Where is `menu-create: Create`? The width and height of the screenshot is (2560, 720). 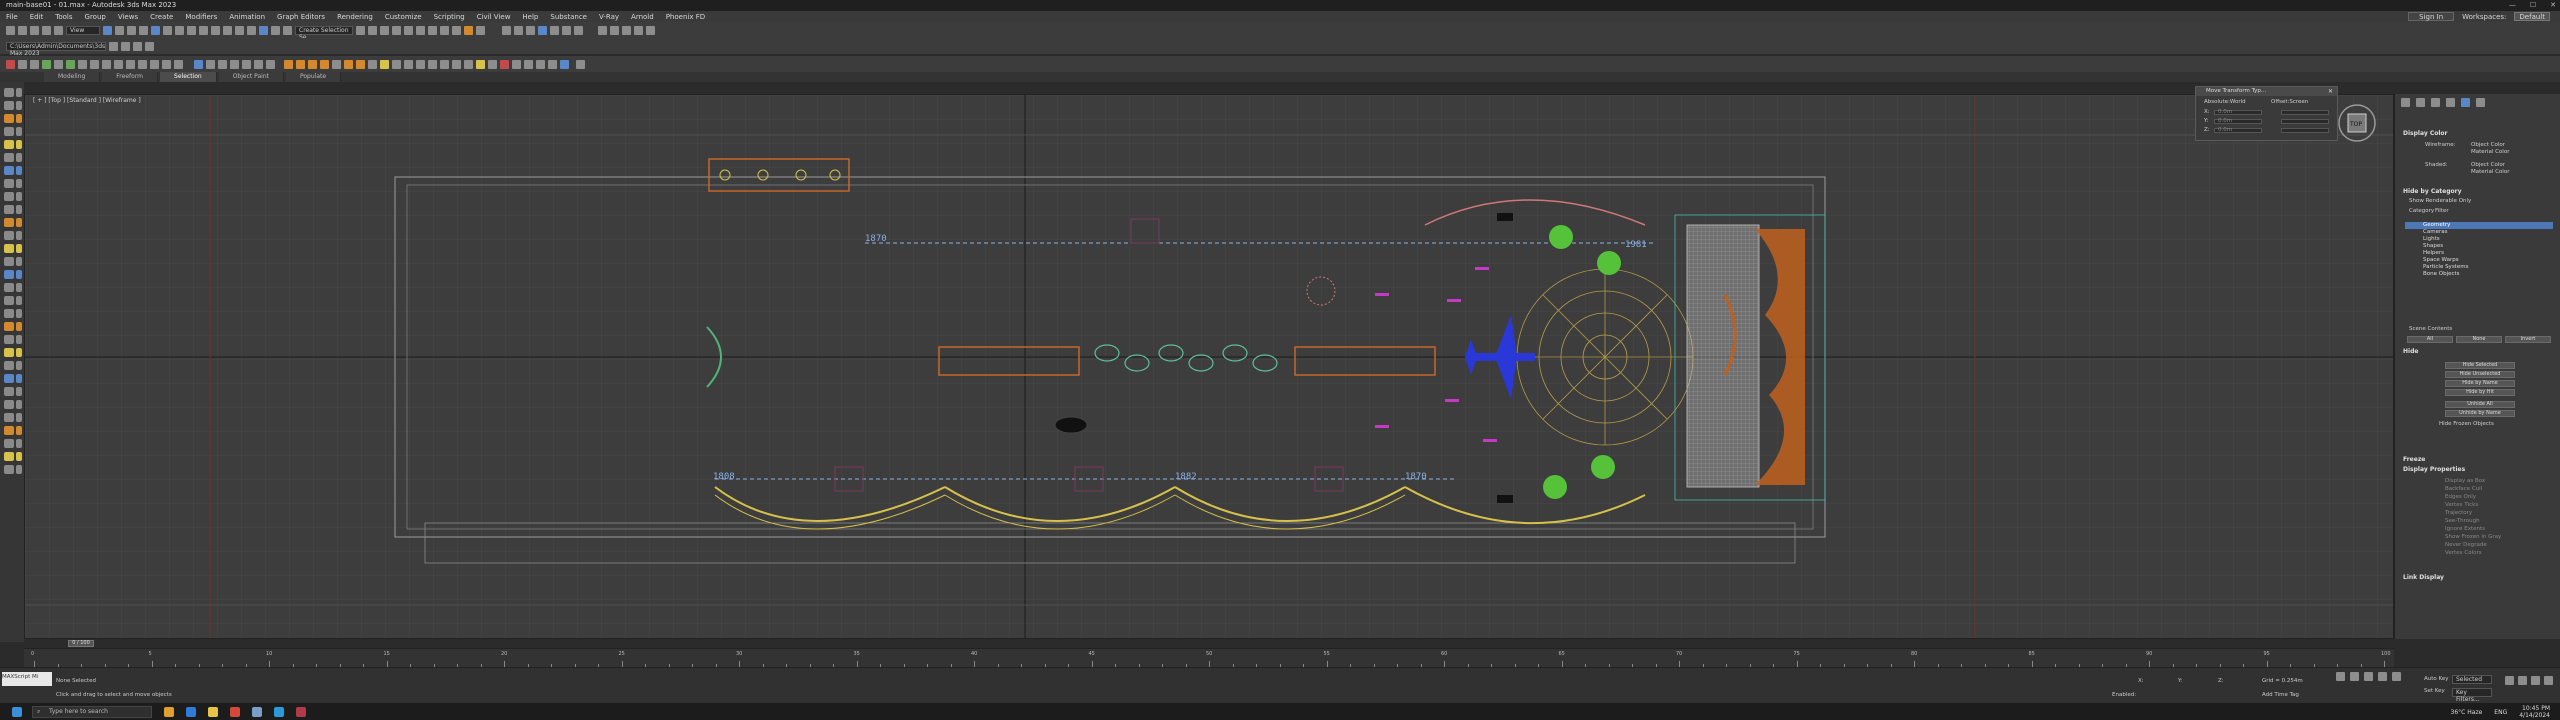 menu-create: Create is located at coordinates (161, 17).